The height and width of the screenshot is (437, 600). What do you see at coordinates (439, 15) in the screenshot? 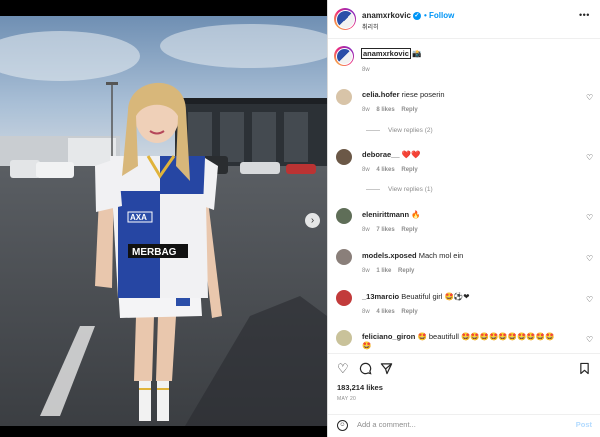
I see `follow-button: • Follow` at bounding box center [439, 15].